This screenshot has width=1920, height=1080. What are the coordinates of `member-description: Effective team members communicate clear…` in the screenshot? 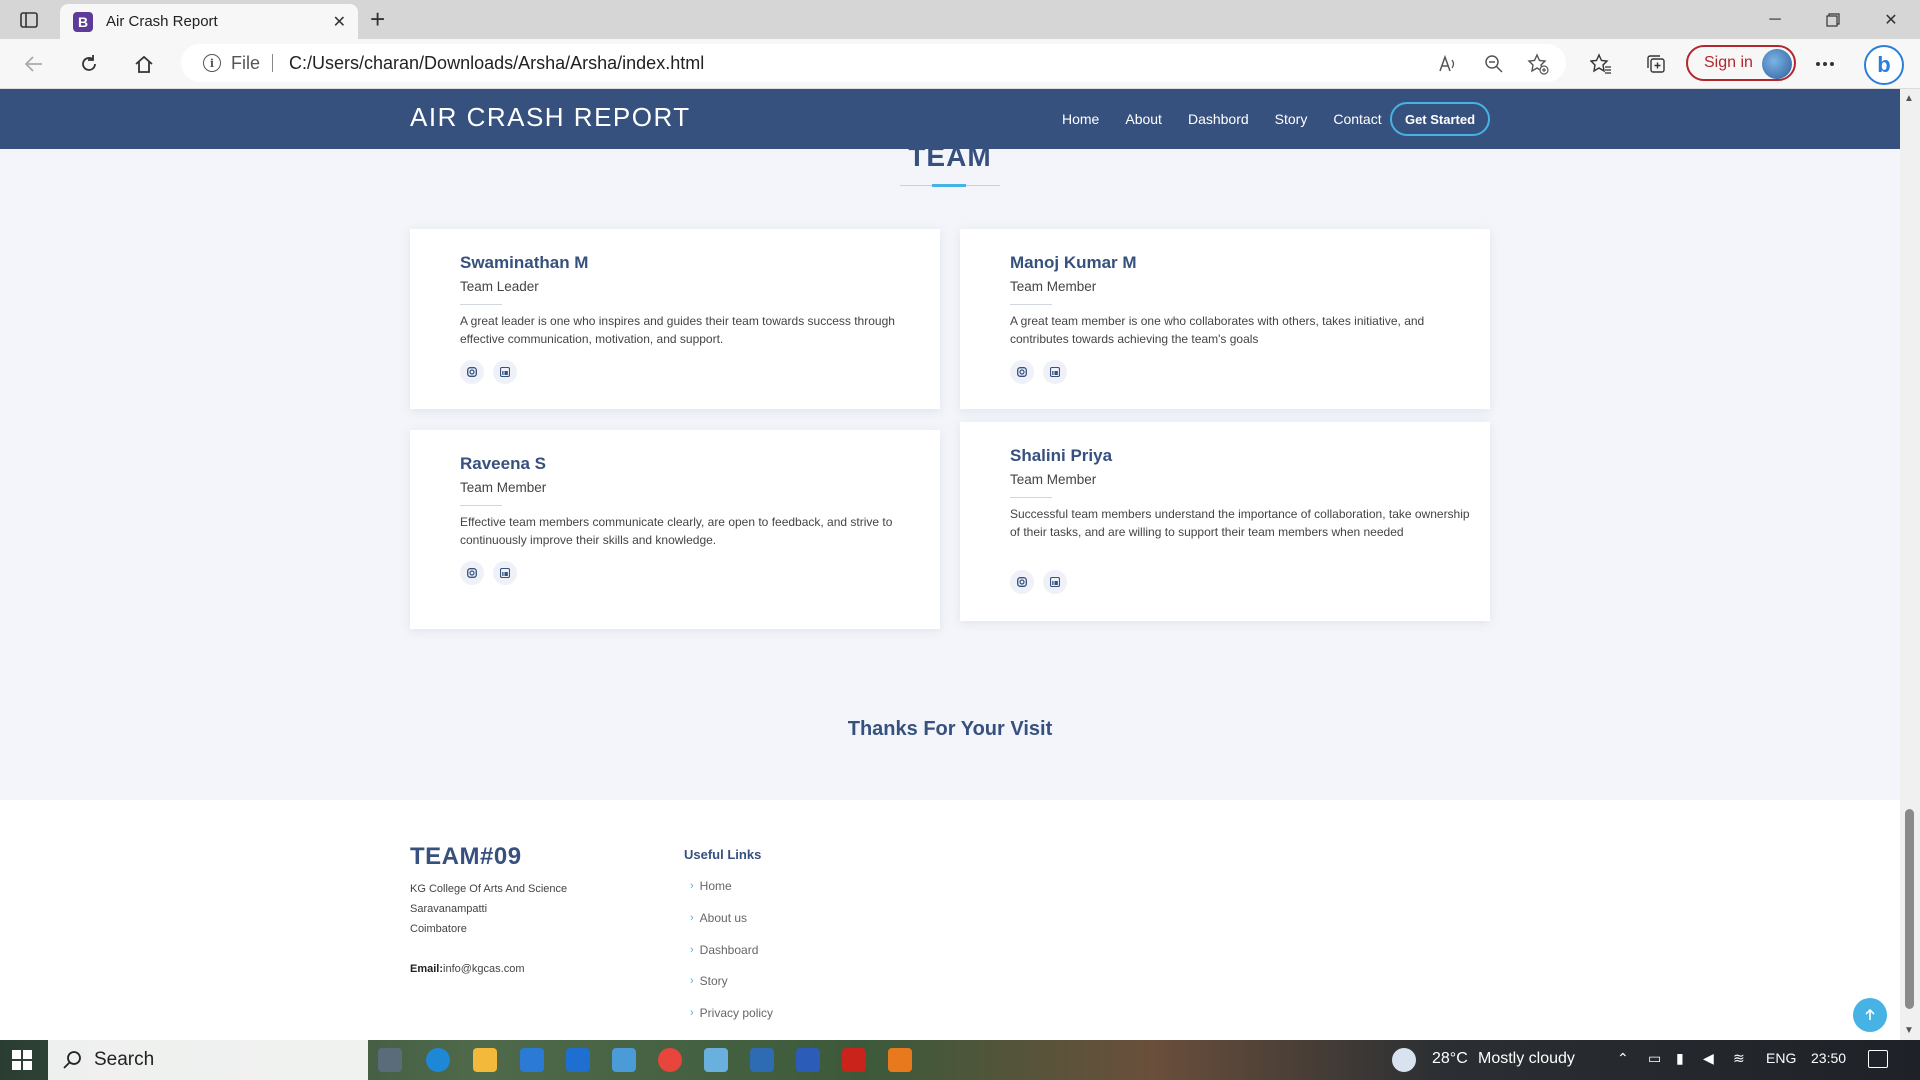 It's located at (676, 531).